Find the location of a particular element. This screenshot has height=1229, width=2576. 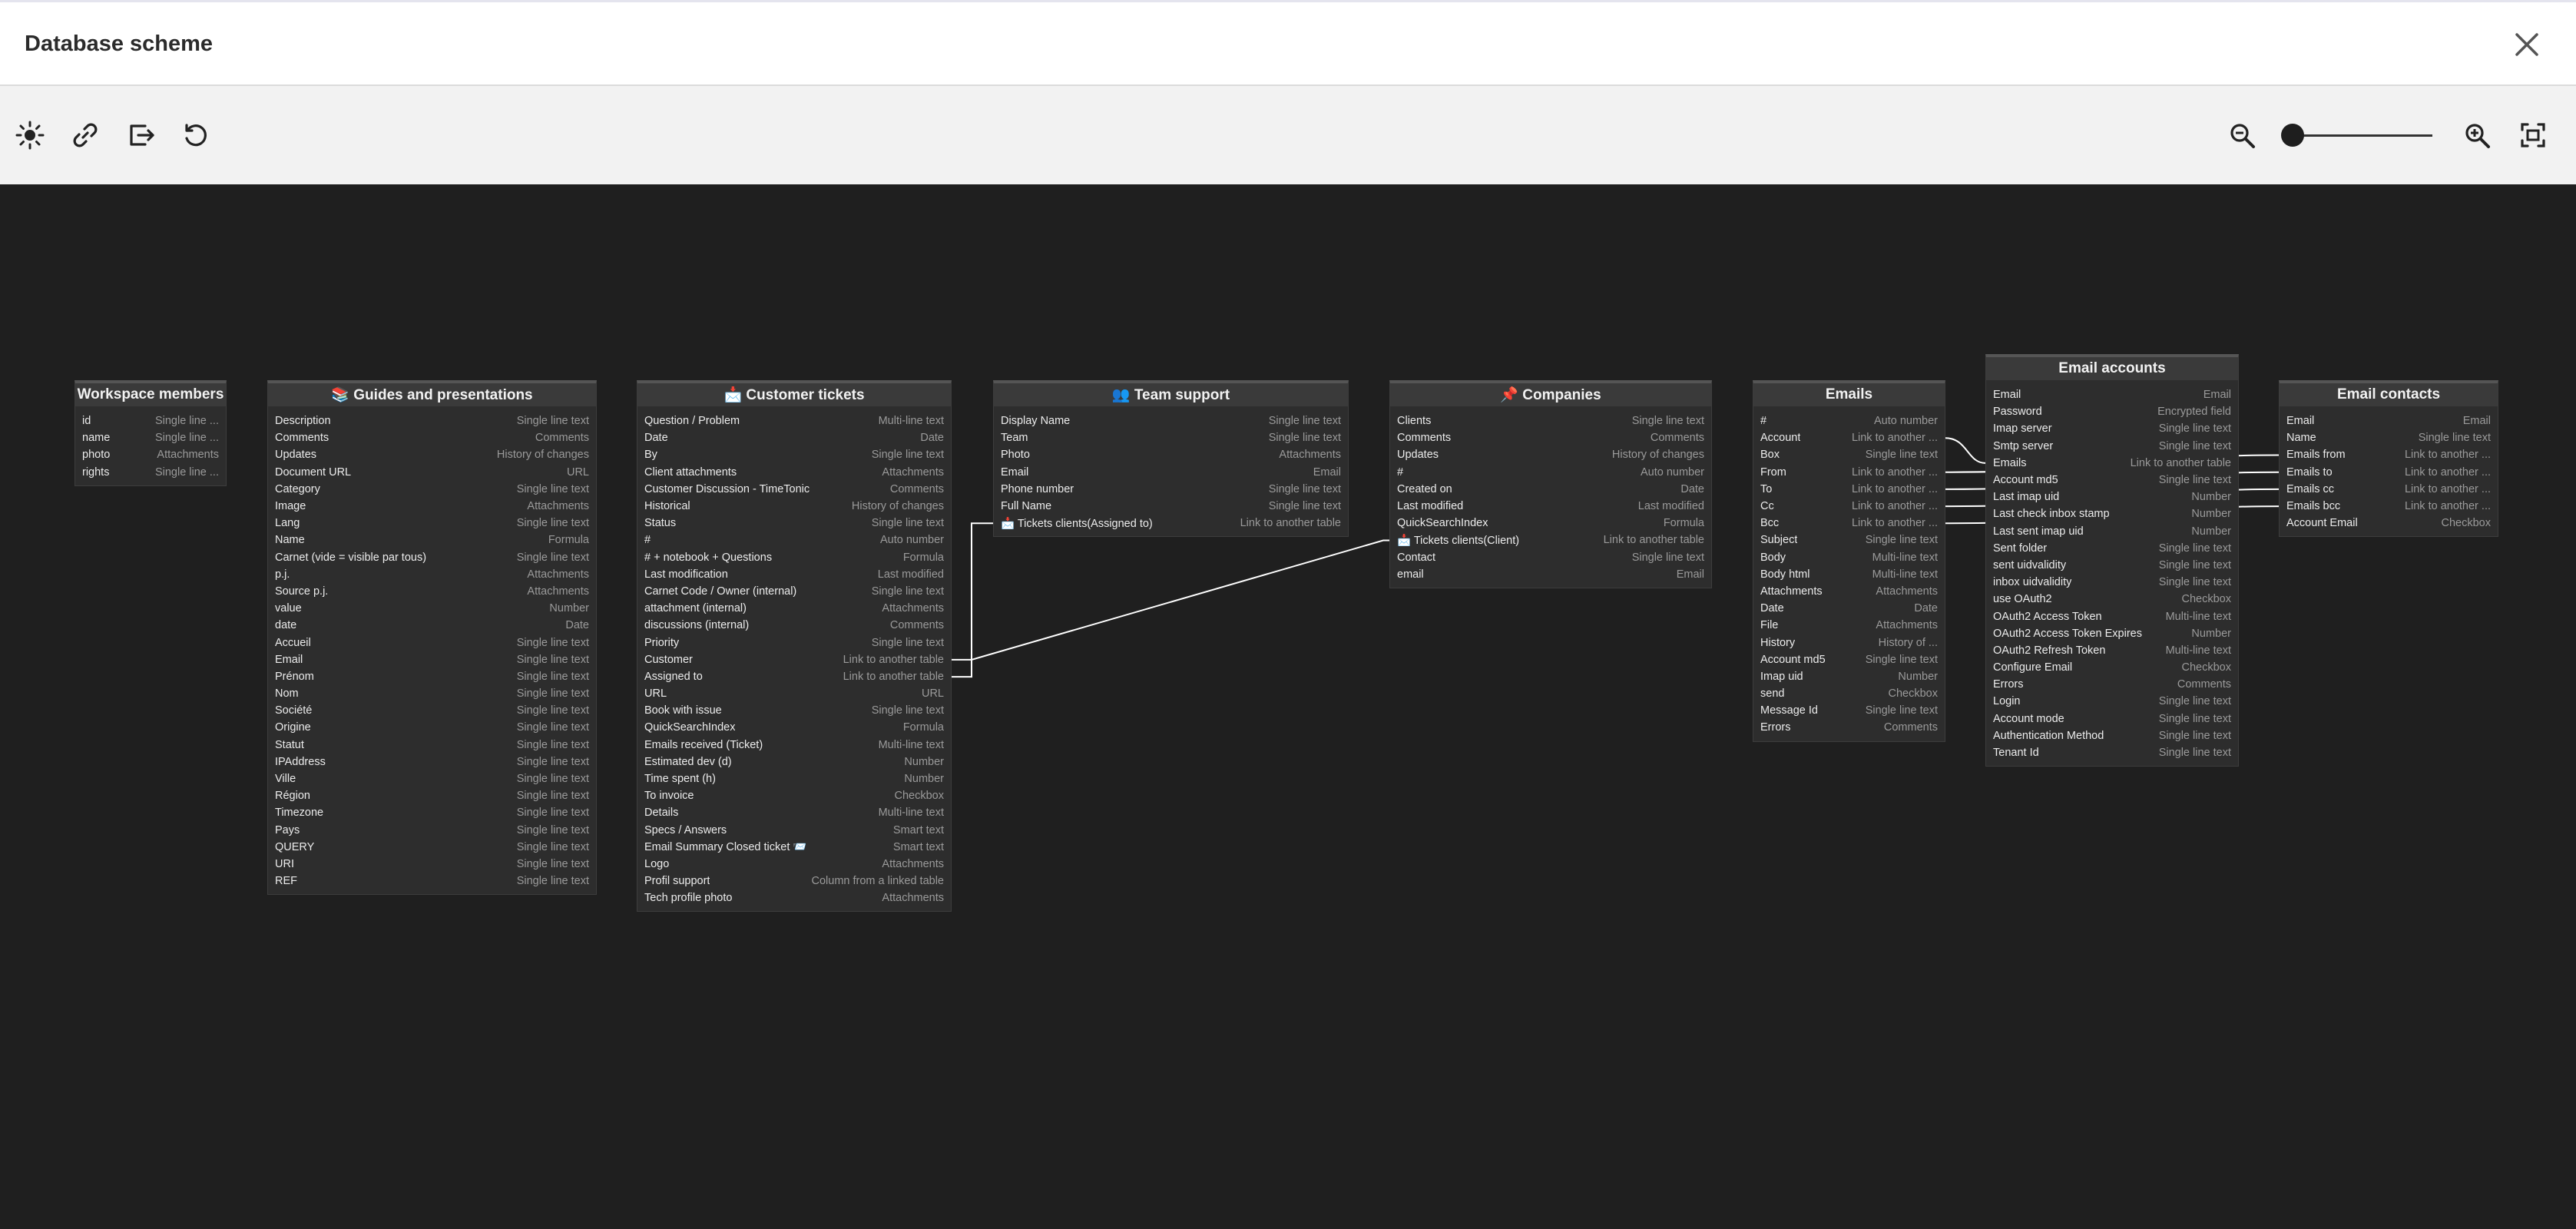

field-name: Clients is located at coordinates (1414, 421).